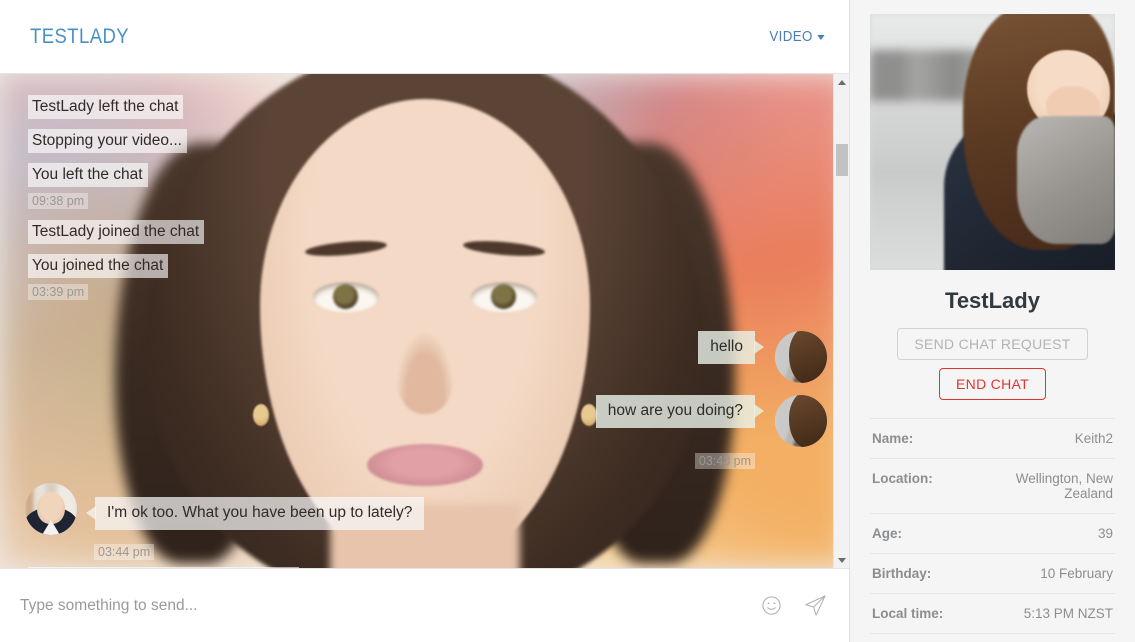 The height and width of the screenshot is (642, 1135). What do you see at coordinates (1068, 613) in the screenshot?
I see `info-value: 5:13 PM NZST` at bounding box center [1068, 613].